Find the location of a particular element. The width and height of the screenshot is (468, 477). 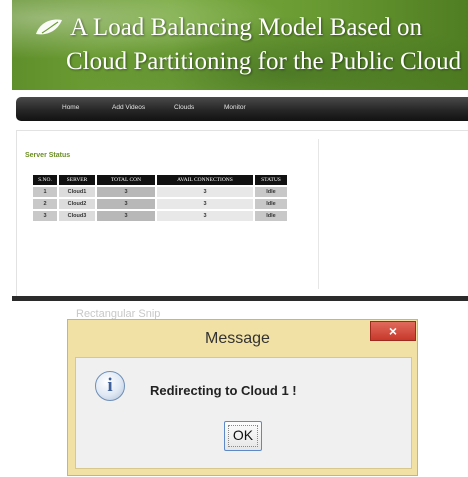

cell-sno: 1 is located at coordinates (45, 192).